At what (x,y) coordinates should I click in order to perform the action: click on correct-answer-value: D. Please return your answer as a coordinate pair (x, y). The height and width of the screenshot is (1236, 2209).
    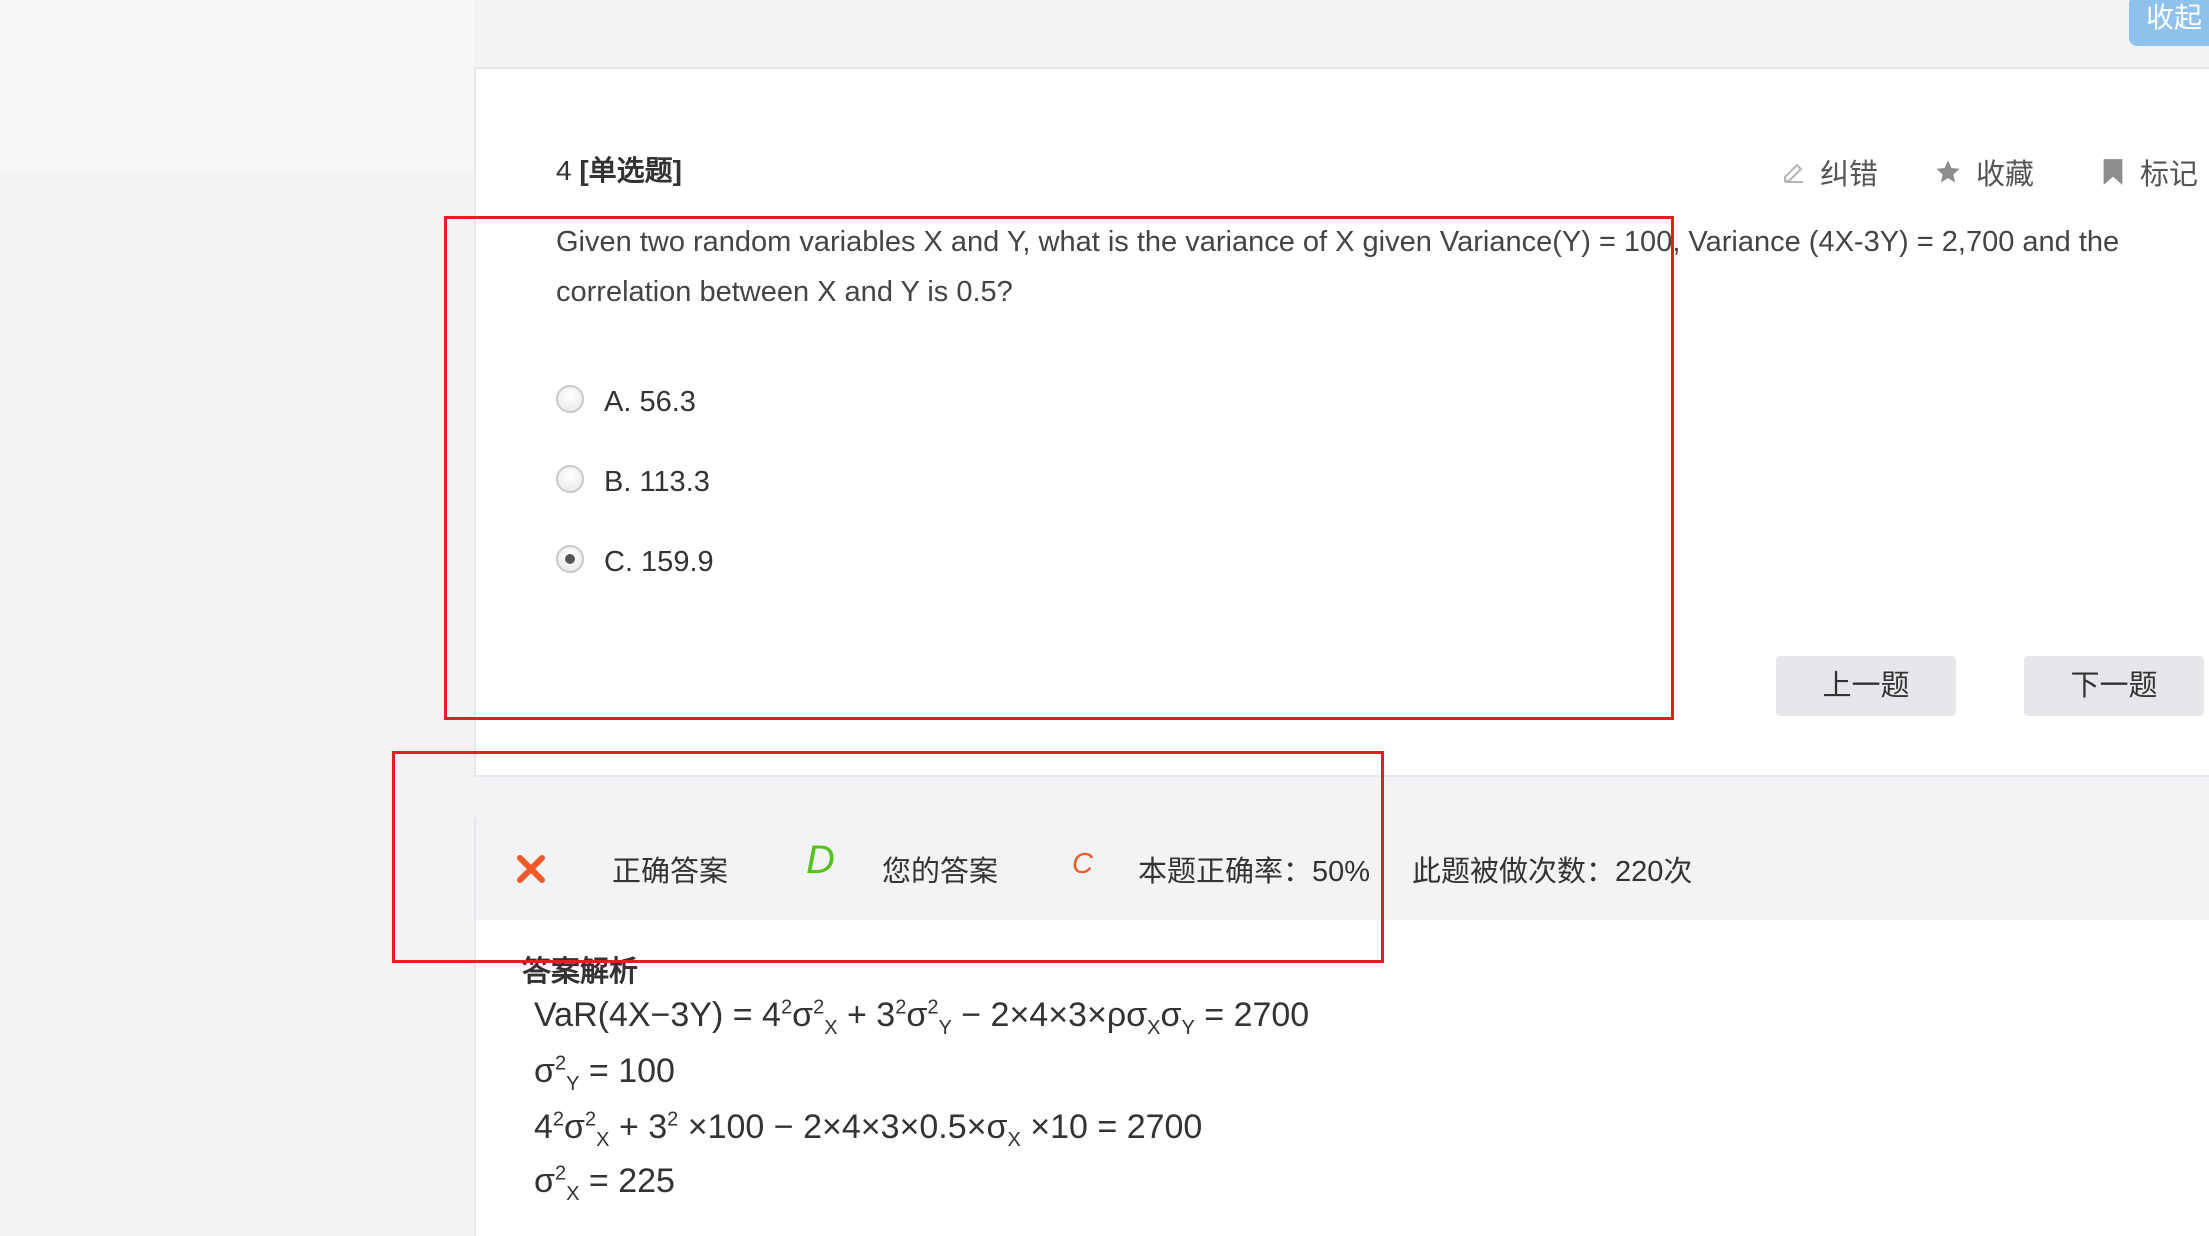
    Looking at the image, I should click on (820, 860).